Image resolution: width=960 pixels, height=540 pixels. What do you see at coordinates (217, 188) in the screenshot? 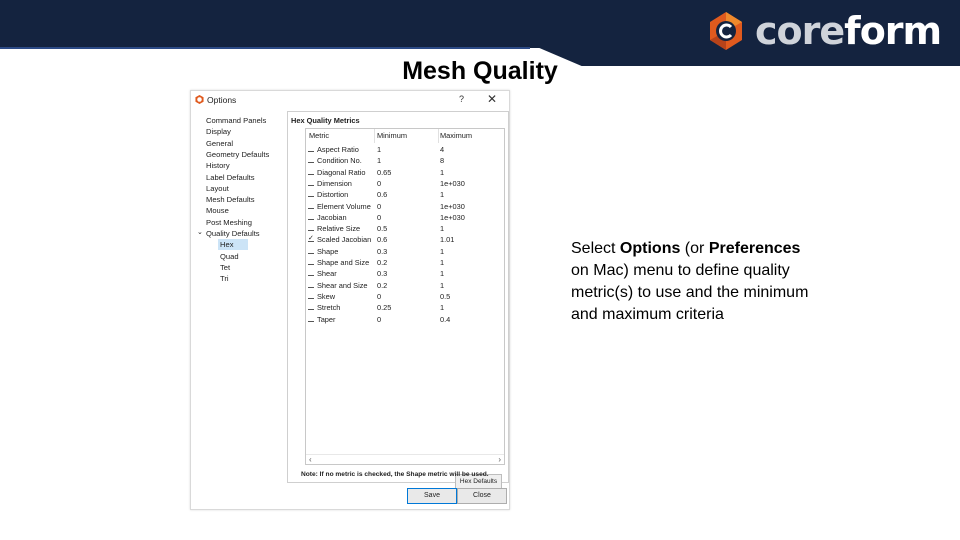
I see `tree-item: Layout` at bounding box center [217, 188].